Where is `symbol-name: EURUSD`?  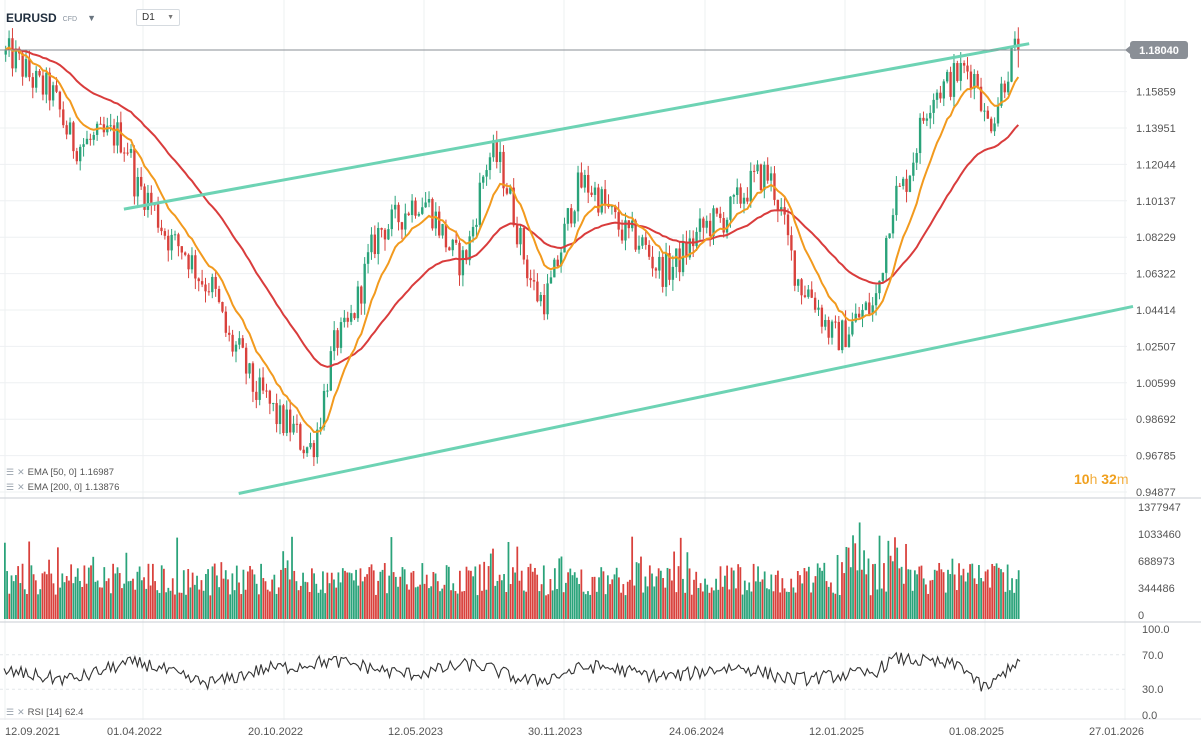
symbol-name: EURUSD is located at coordinates (31, 18).